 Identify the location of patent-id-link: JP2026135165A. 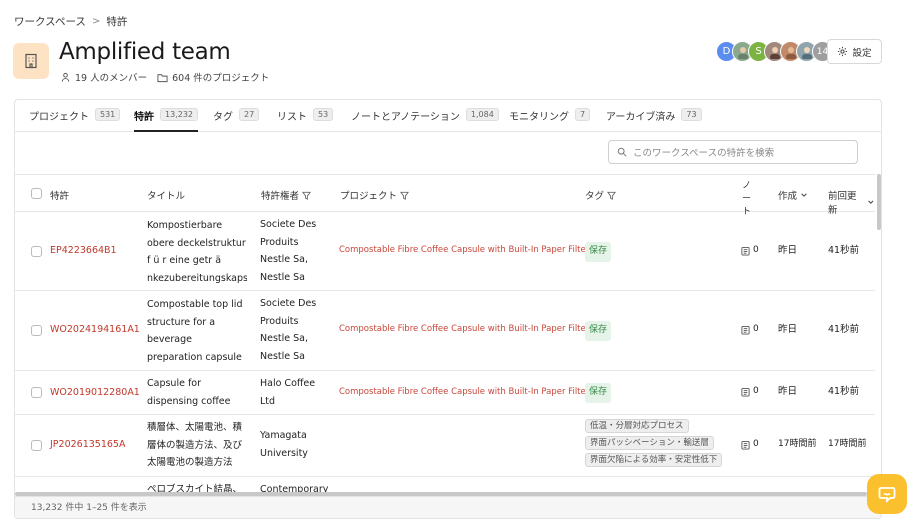
(87, 445).